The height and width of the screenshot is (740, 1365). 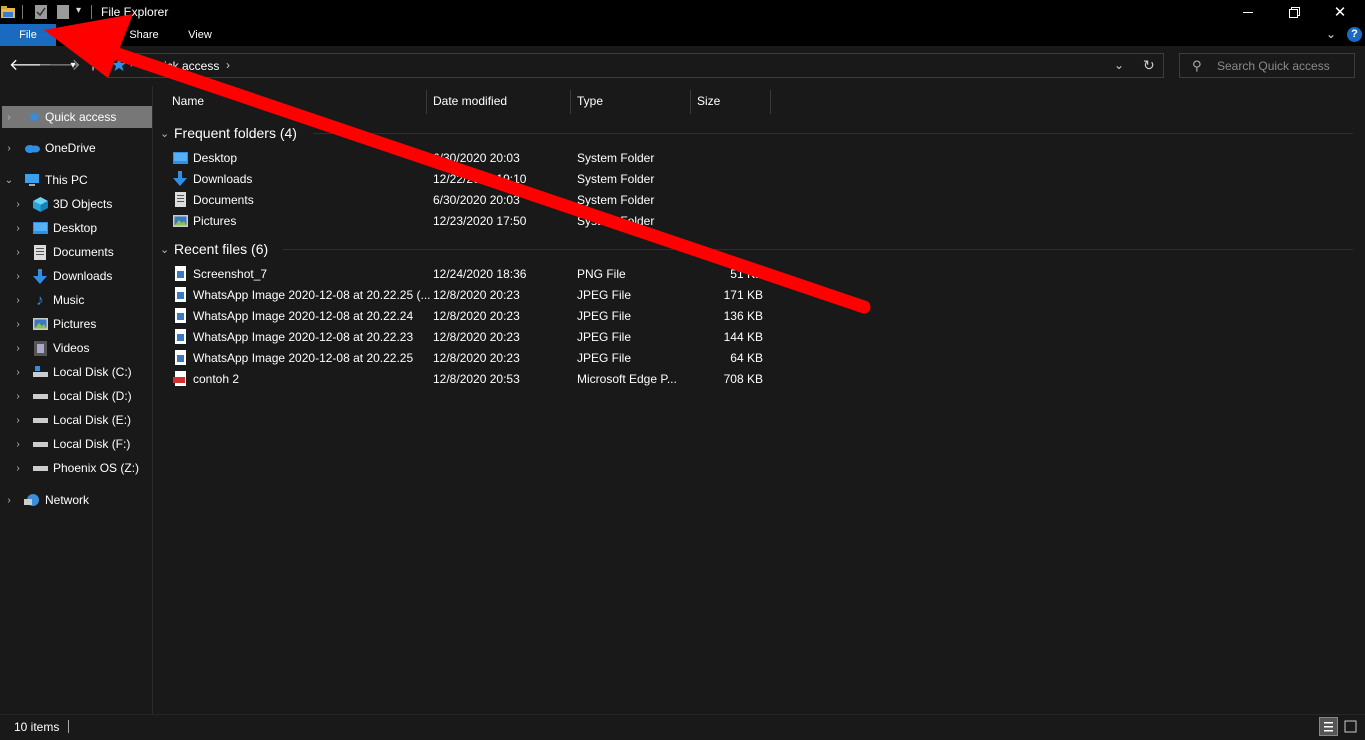 I want to click on sidebar-item-onedrive: › OneDrive, so click(x=76, y=148).